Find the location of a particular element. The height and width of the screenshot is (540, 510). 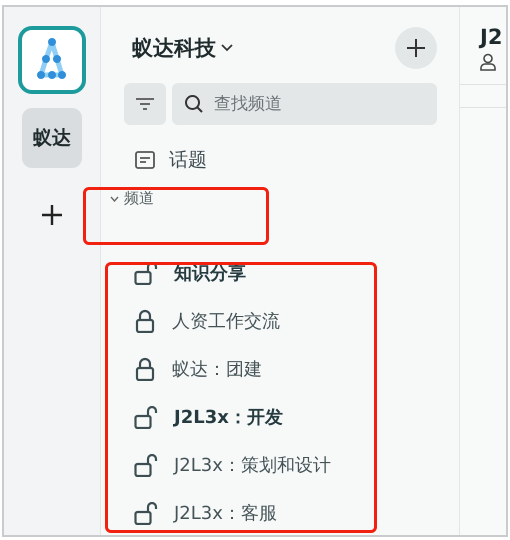

filter-icon is located at coordinates (145, 104).